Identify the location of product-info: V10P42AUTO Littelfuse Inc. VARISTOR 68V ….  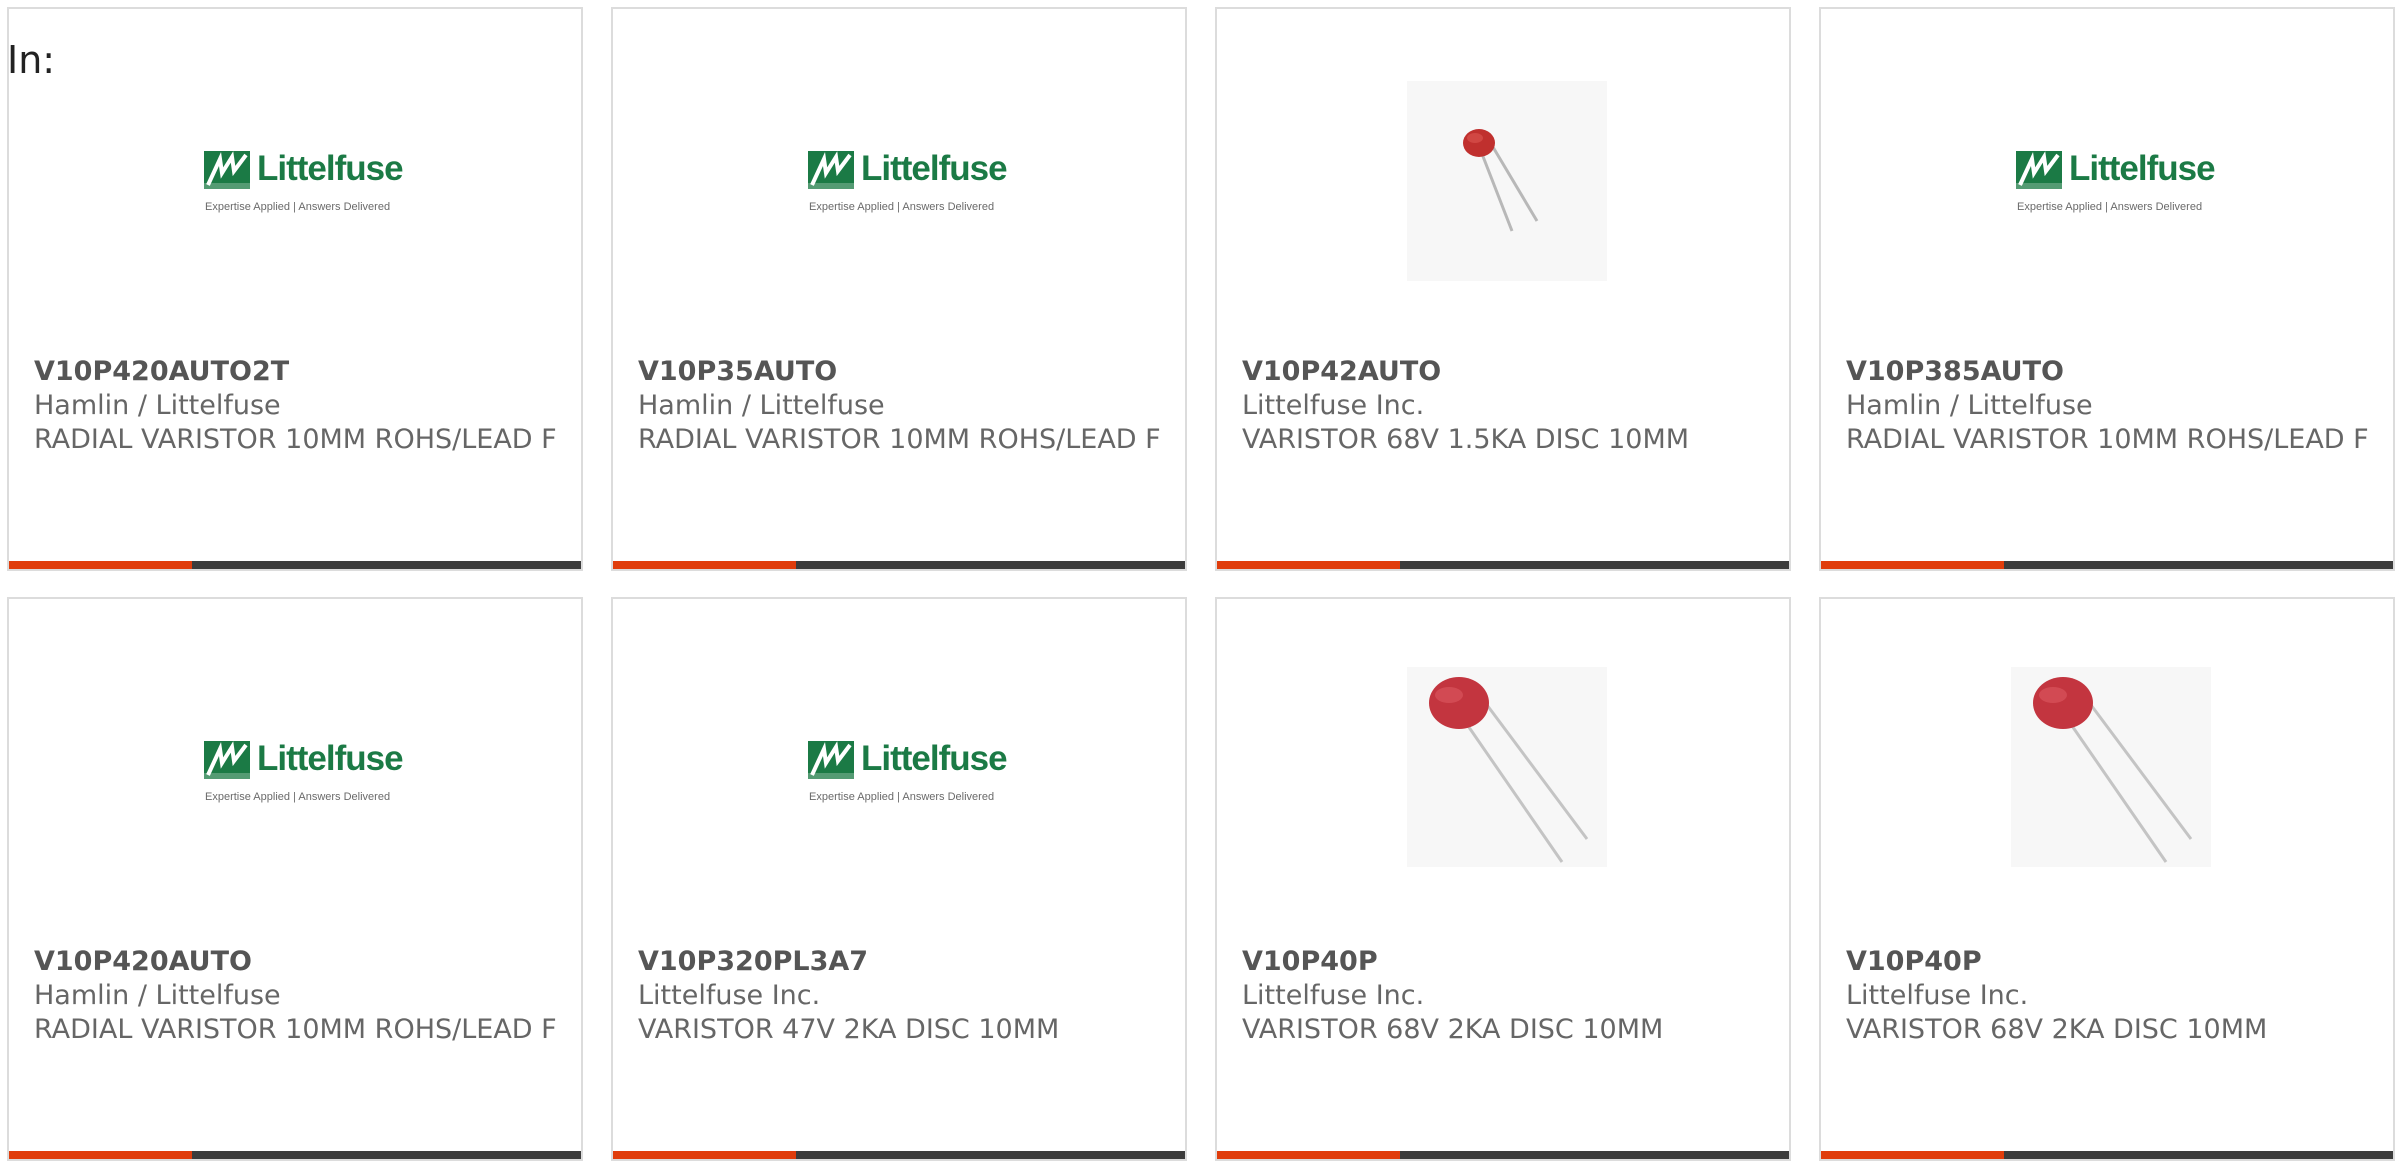
(1510, 406).